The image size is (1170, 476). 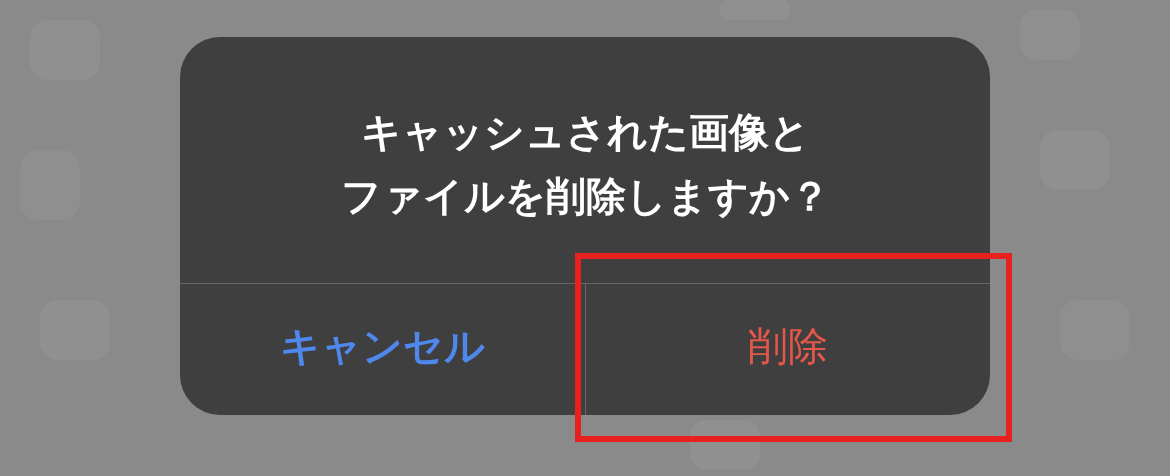 I want to click on delete-button: 削除, so click(x=787, y=349).